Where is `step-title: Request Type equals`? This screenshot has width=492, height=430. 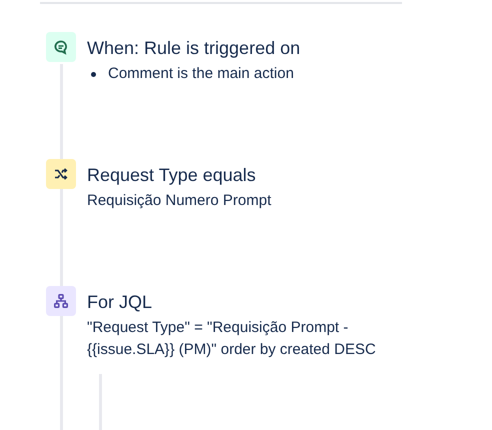
step-title: Request Type equals is located at coordinates (172, 175).